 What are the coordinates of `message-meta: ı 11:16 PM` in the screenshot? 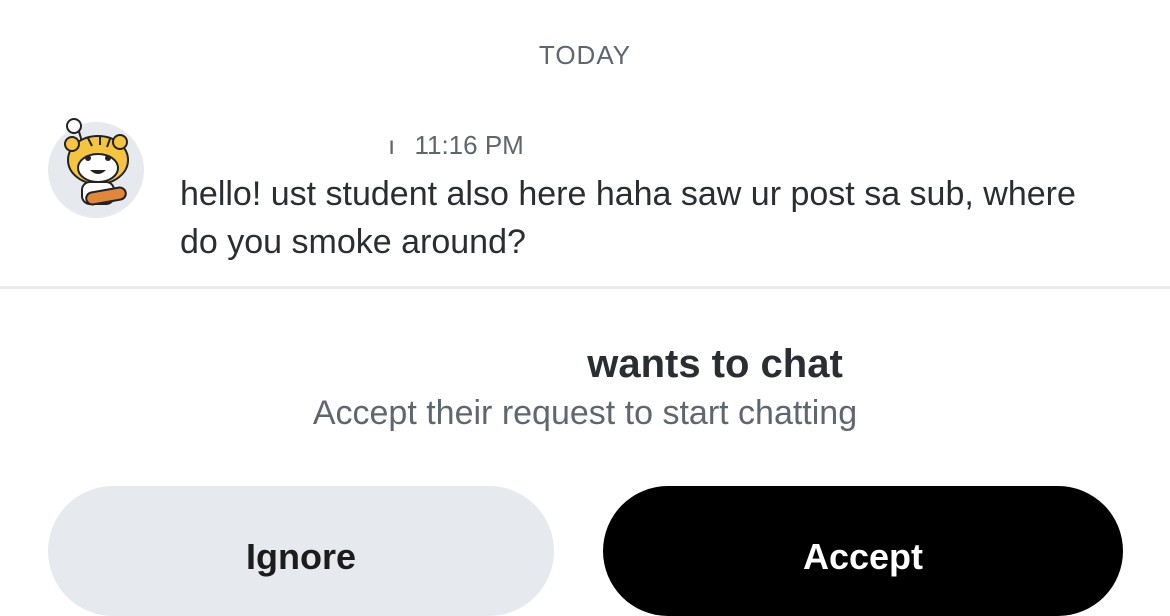 It's located at (456, 145).